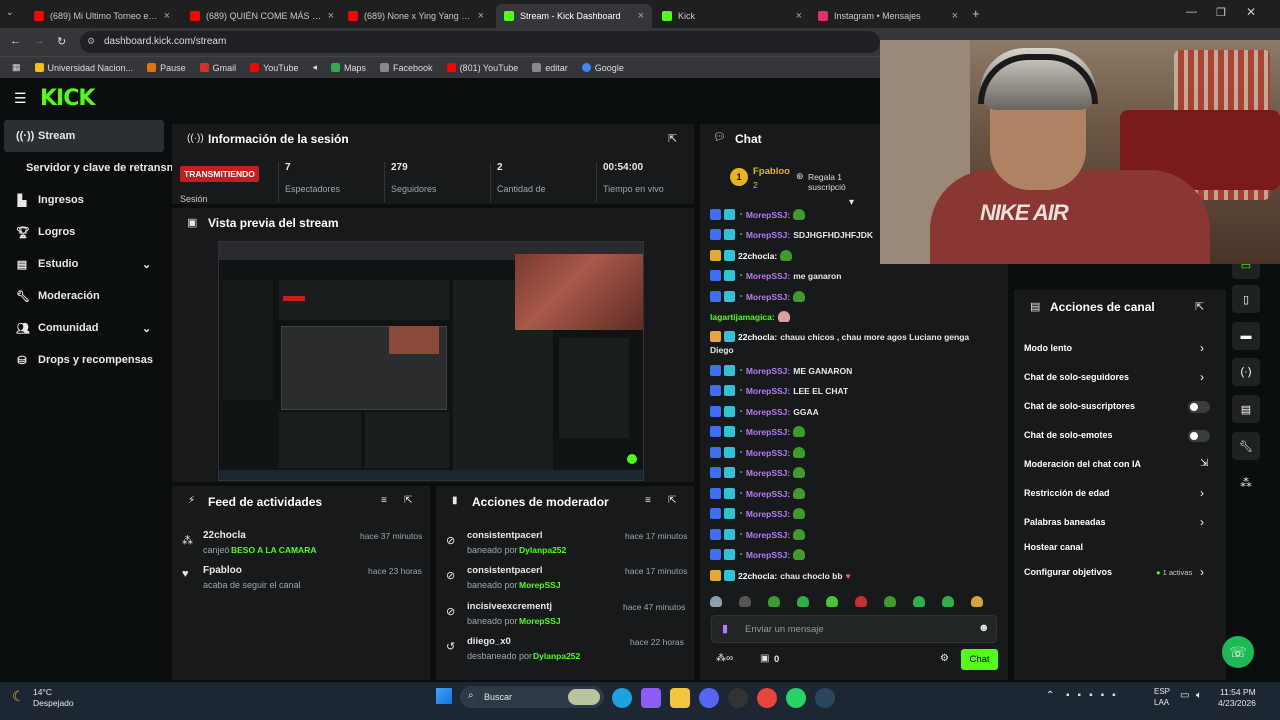 This screenshot has width=1280, height=720. What do you see at coordinates (602, 68) in the screenshot?
I see `bookmark-item: Google` at bounding box center [602, 68].